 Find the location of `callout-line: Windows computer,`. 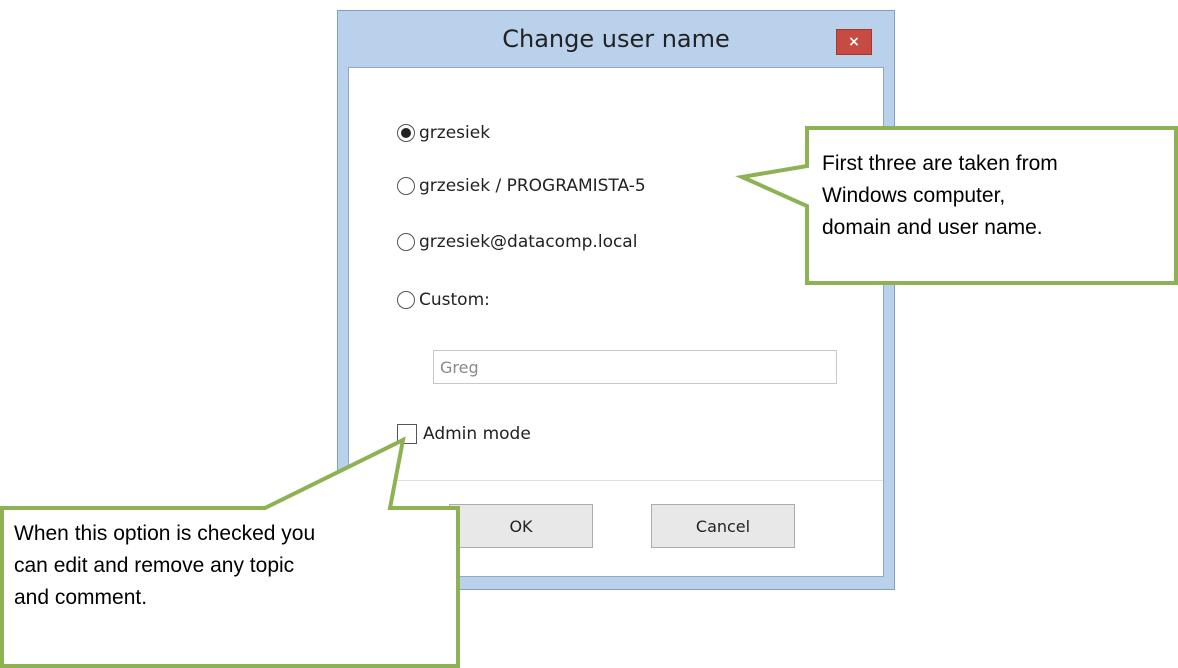

callout-line: Windows computer, is located at coordinates (914, 195).